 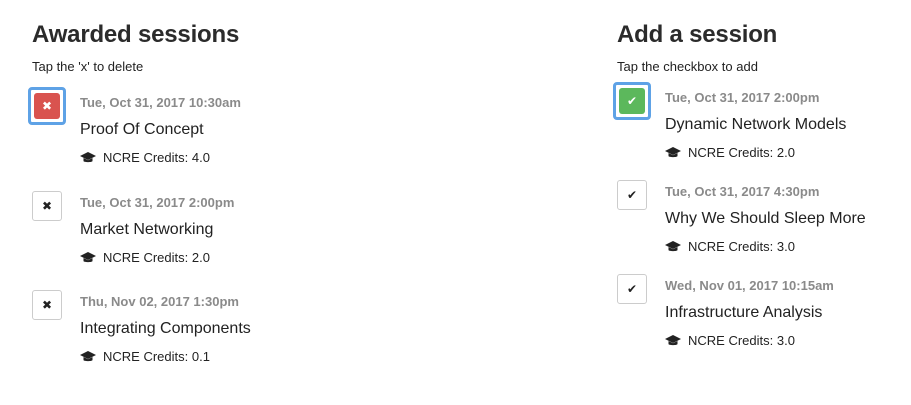 I want to click on session-credits: NCRE Credits: 4.0, so click(x=145, y=157).